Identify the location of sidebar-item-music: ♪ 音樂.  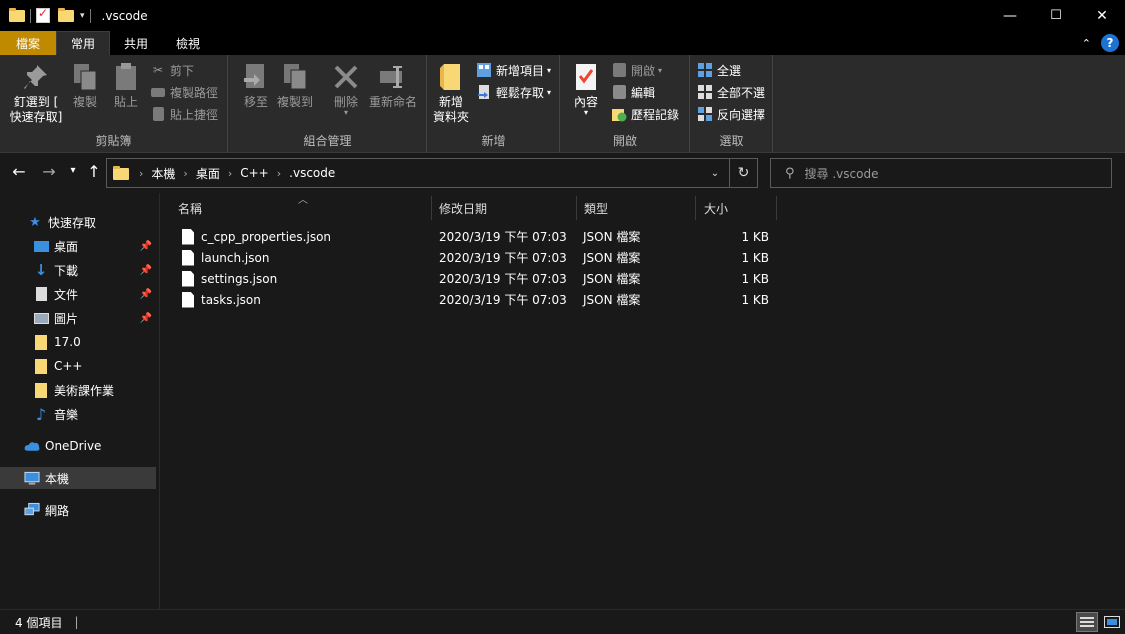
(78, 414).